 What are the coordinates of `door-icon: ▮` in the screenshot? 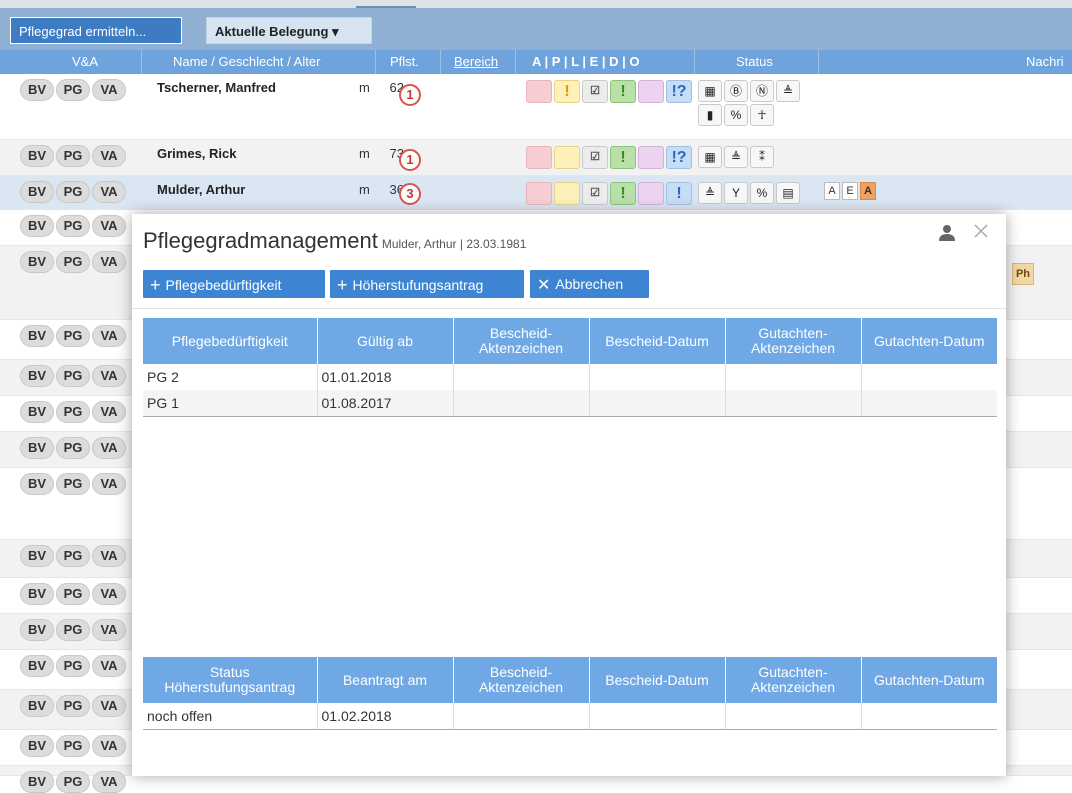 It's located at (710, 115).